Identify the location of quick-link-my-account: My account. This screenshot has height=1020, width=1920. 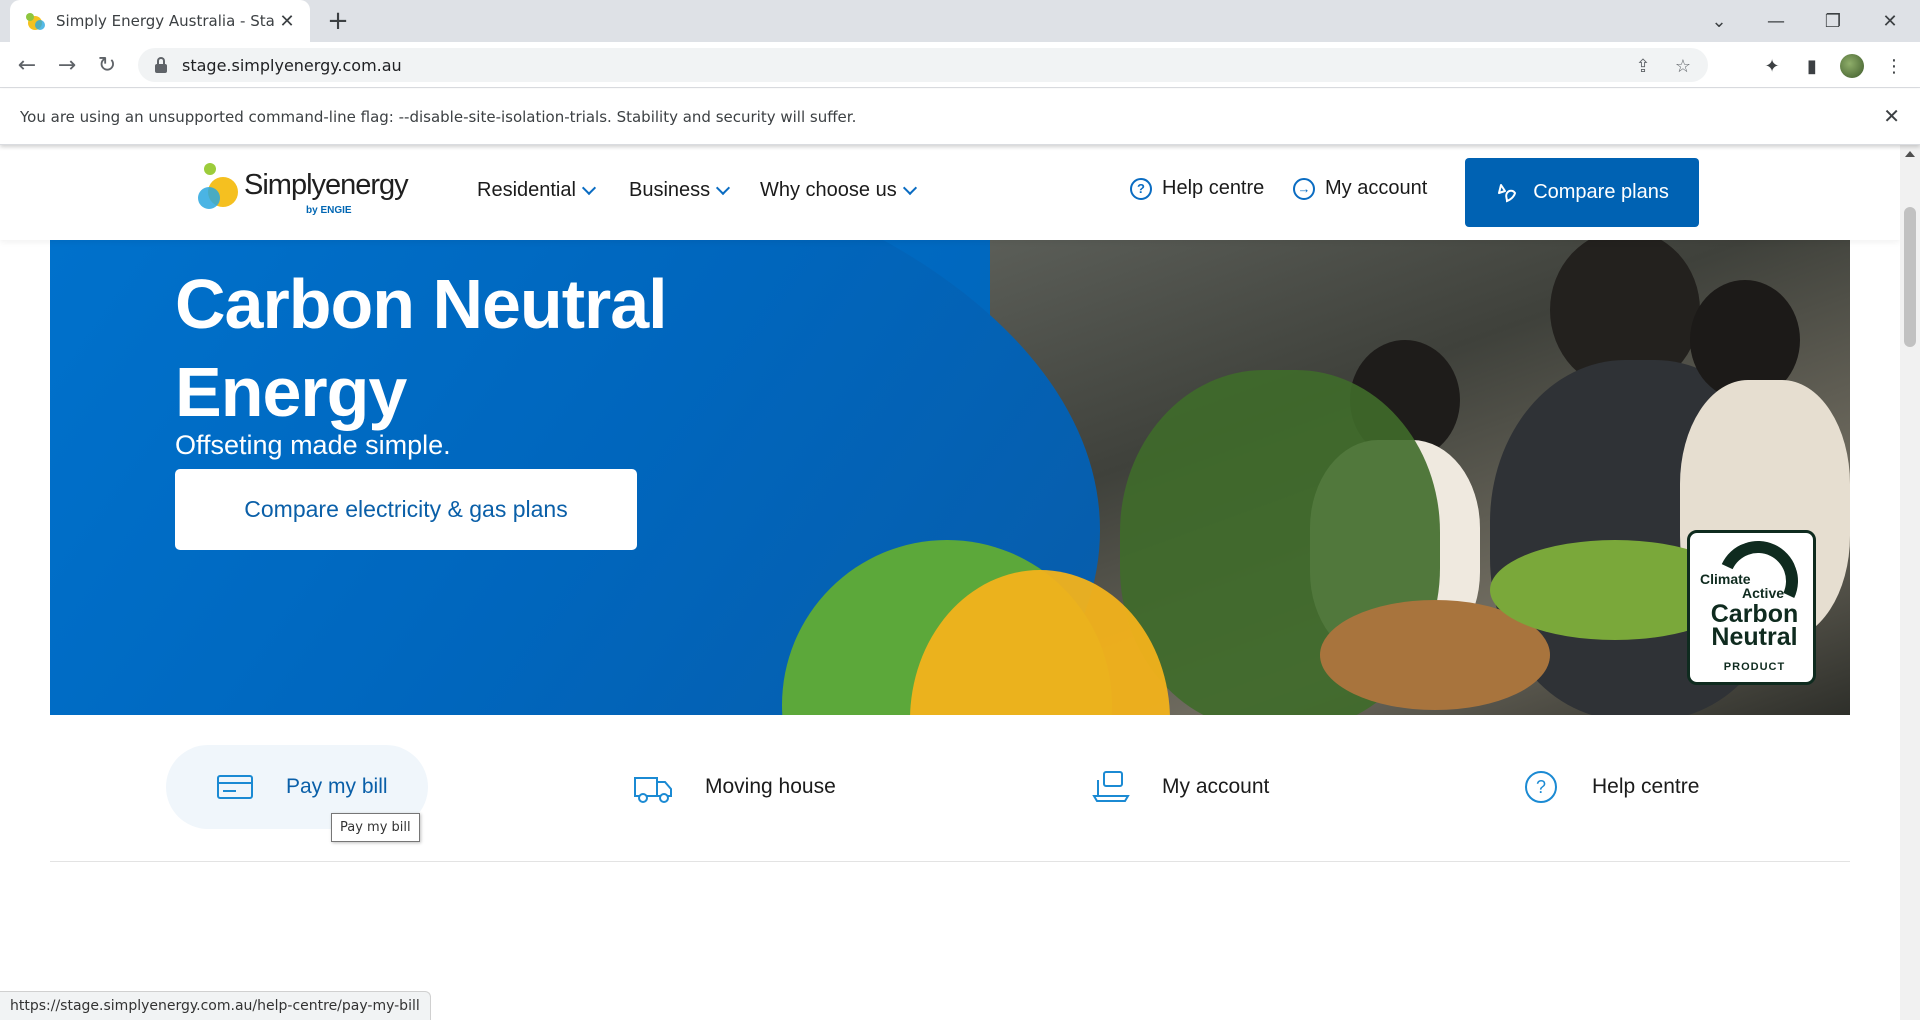
(1179, 787).